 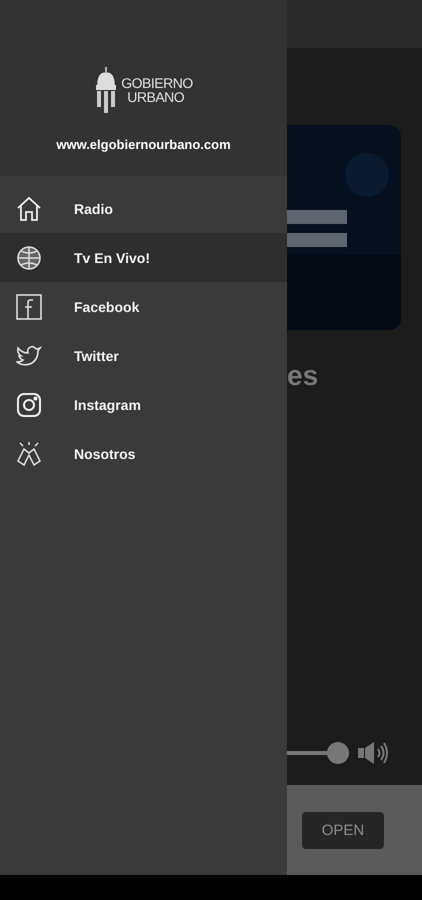 What do you see at coordinates (143, 208) in the screenshot?
I see `menu-item: Radio` at bounding box center [143, 208].